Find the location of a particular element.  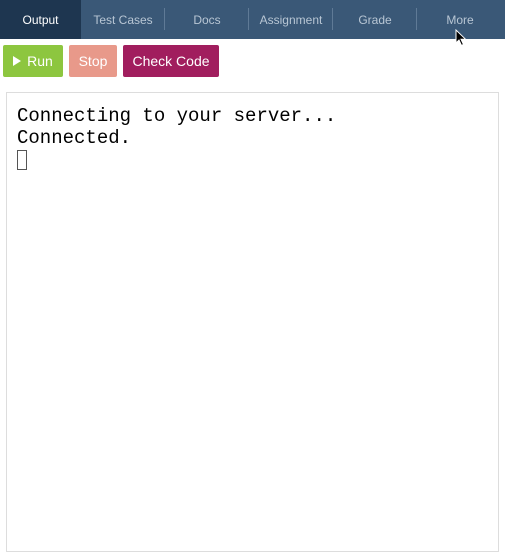

tab-output: Output is located at coordinates (40, 19).